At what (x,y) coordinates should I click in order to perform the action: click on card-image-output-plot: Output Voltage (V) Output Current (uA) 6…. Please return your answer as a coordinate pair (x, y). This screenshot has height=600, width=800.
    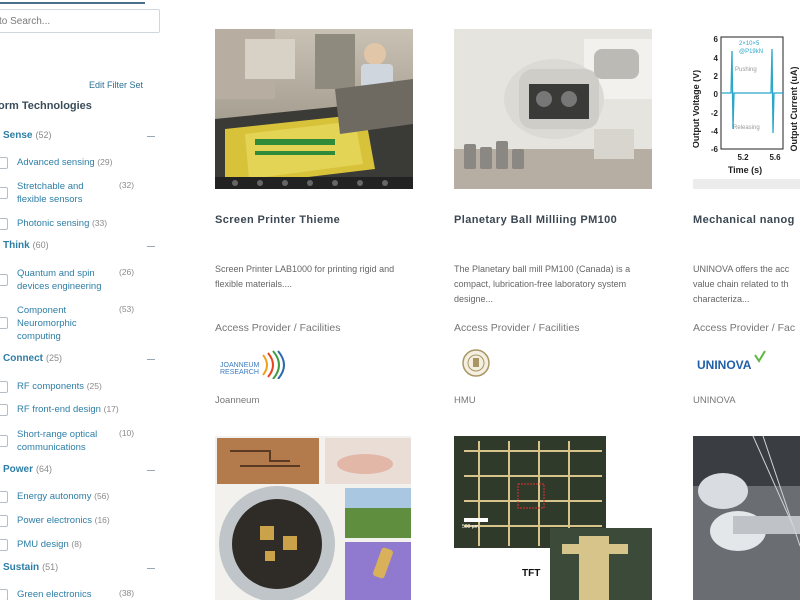
    Looking at the image, I should click on (746, 109).